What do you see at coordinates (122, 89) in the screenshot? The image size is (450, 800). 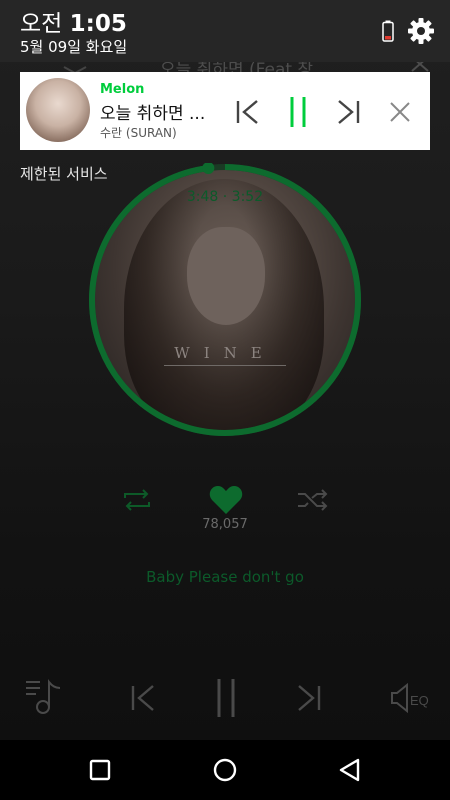 I see `notification-app-name: Melon` at bounding box center [122, 89].